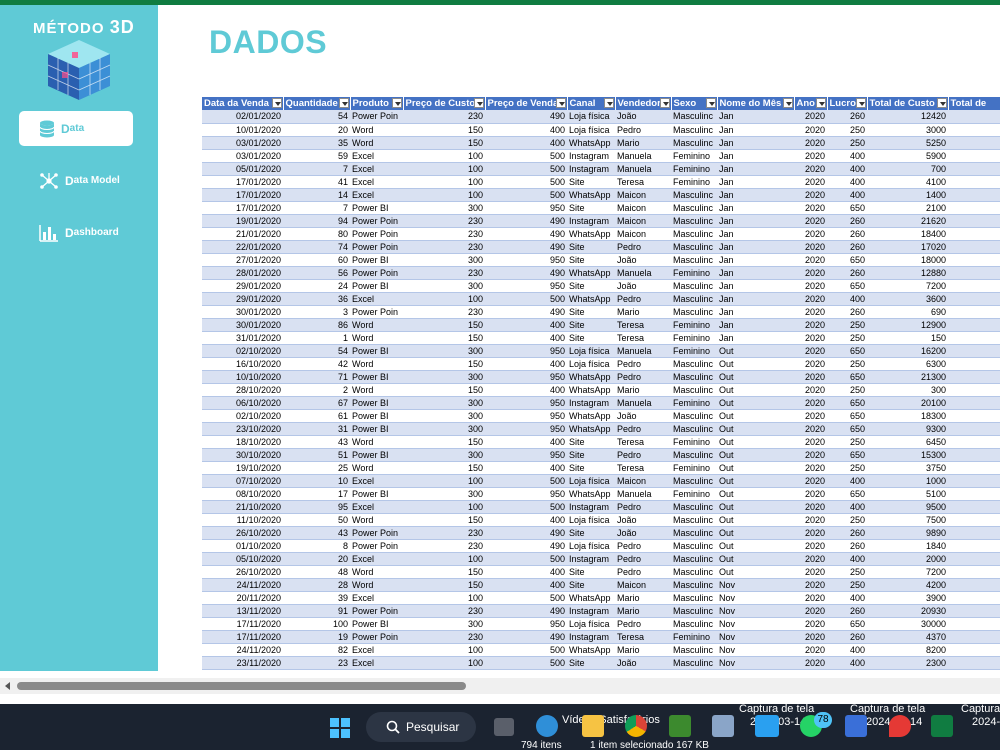  What do you see at coordinates (242, 247) in the screenshot?
I see `table-cell: 22/01/2020` at bounding box center [242, 247].